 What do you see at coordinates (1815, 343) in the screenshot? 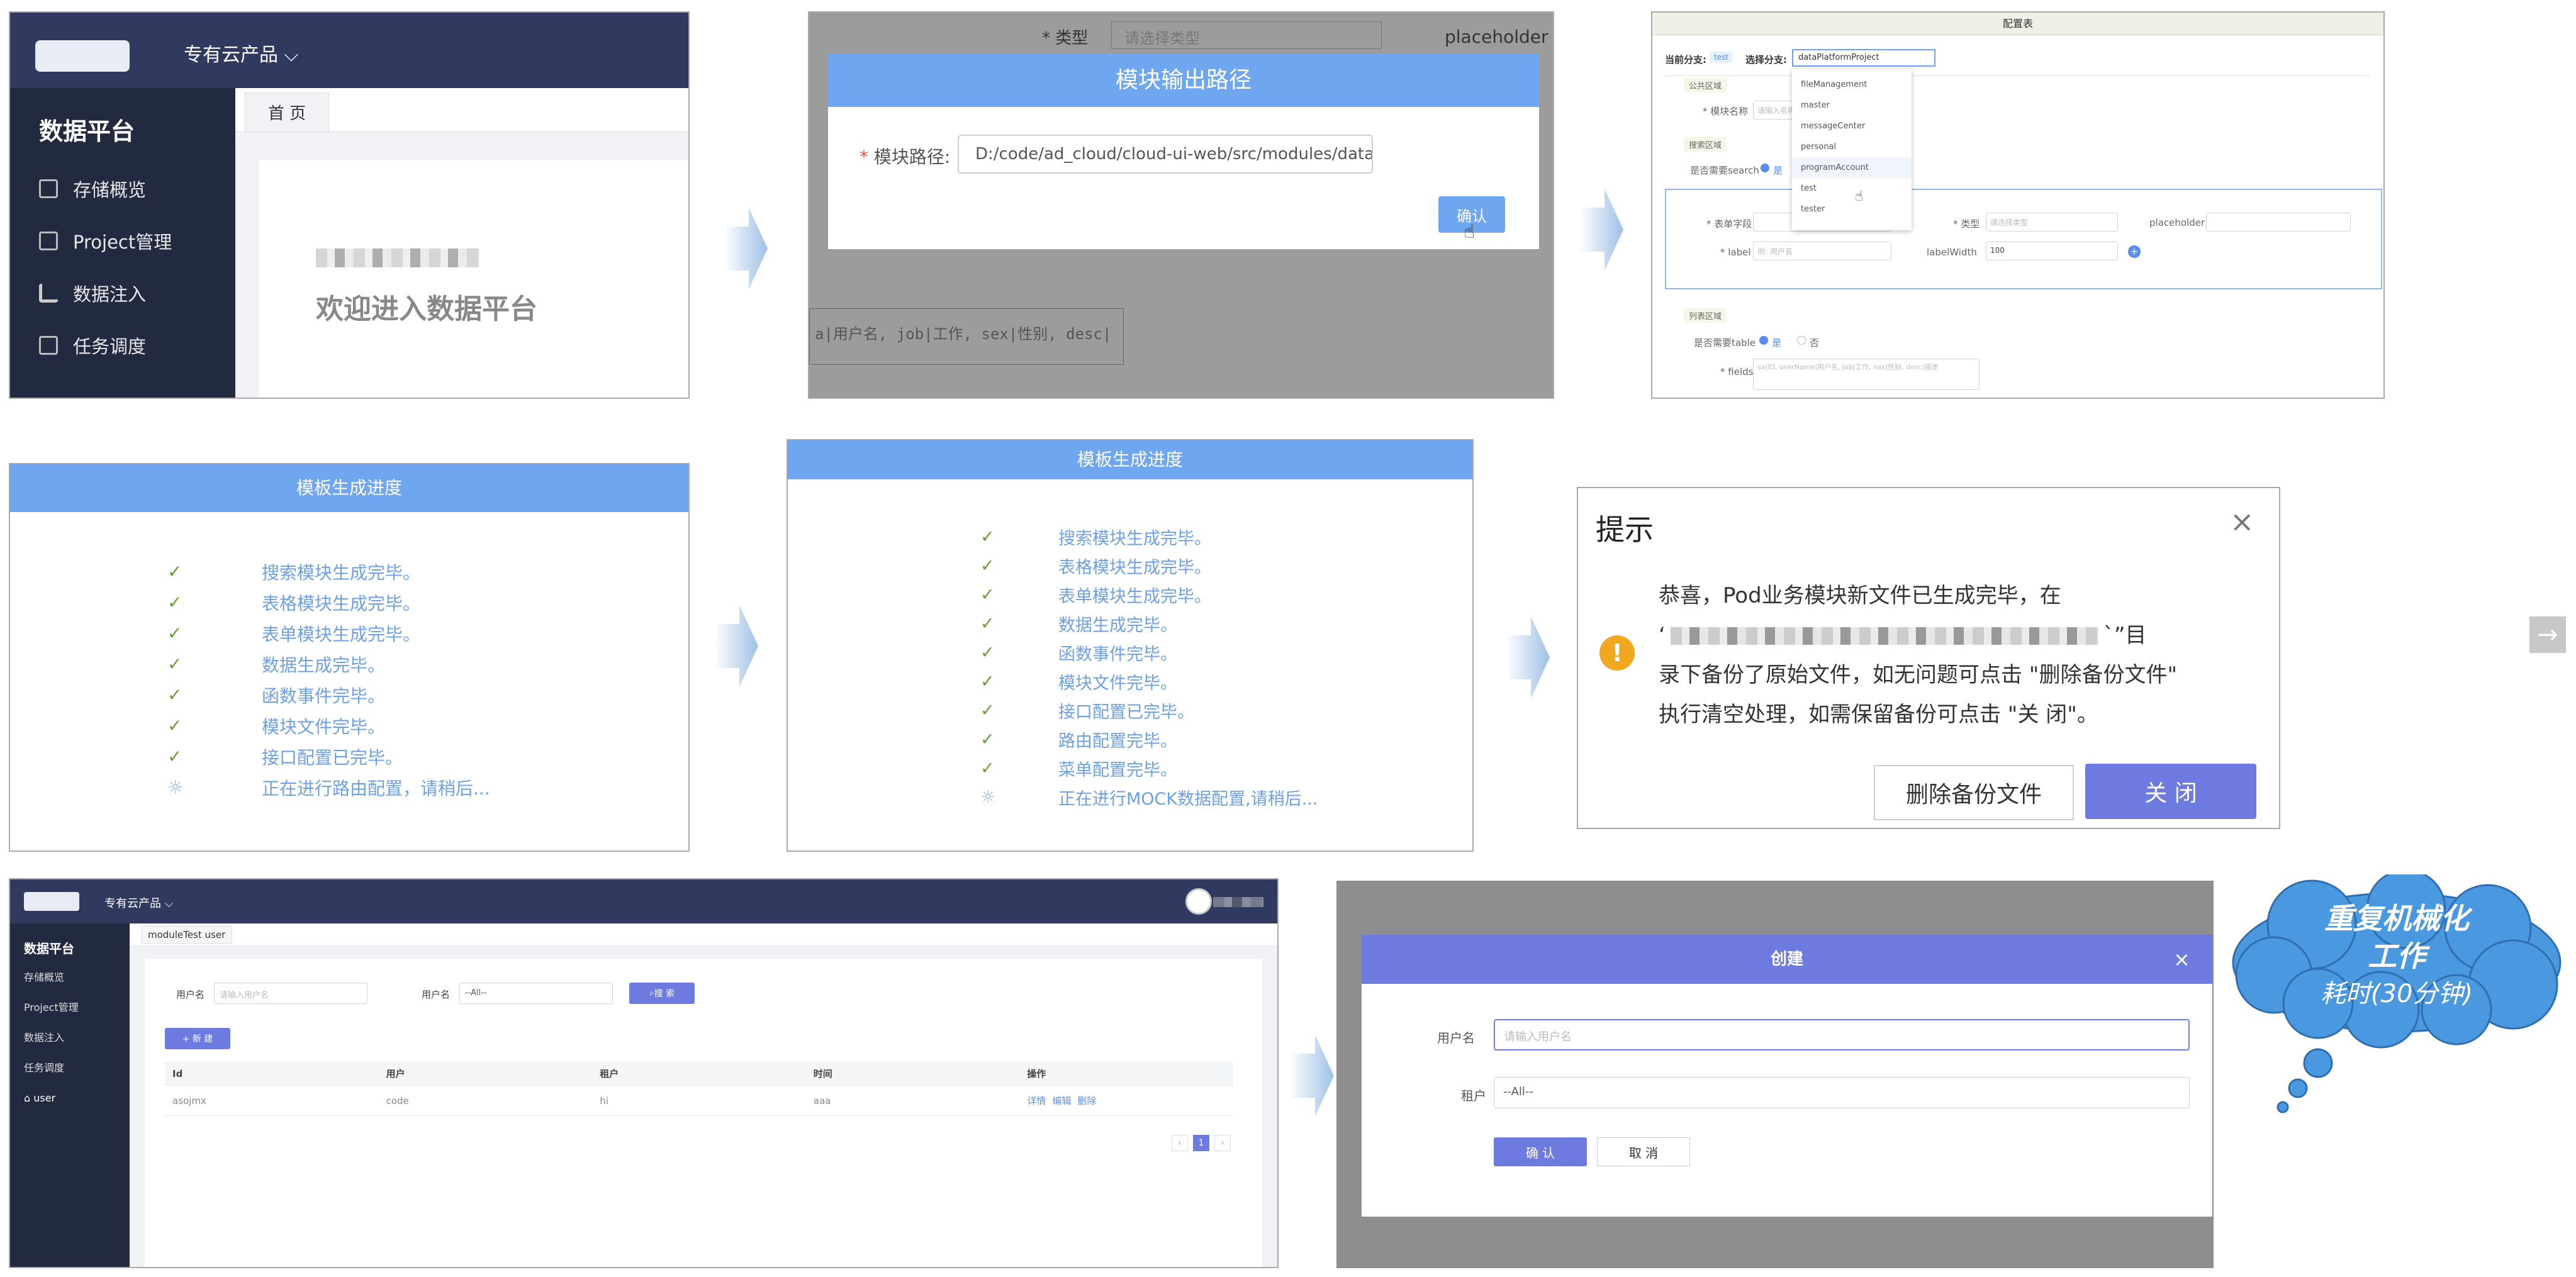
I see `table-radio-no-label: 否` at bounding box center [1815, 343].